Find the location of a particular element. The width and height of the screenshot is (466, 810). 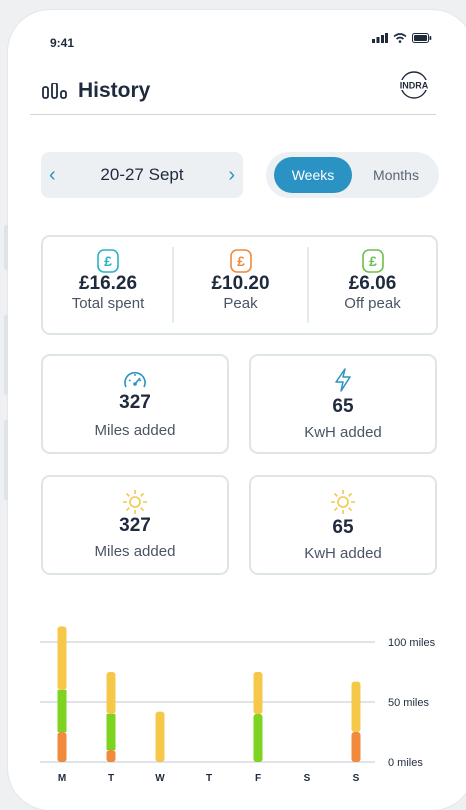

x-tick-label: W is located at coordinates (160, 778).